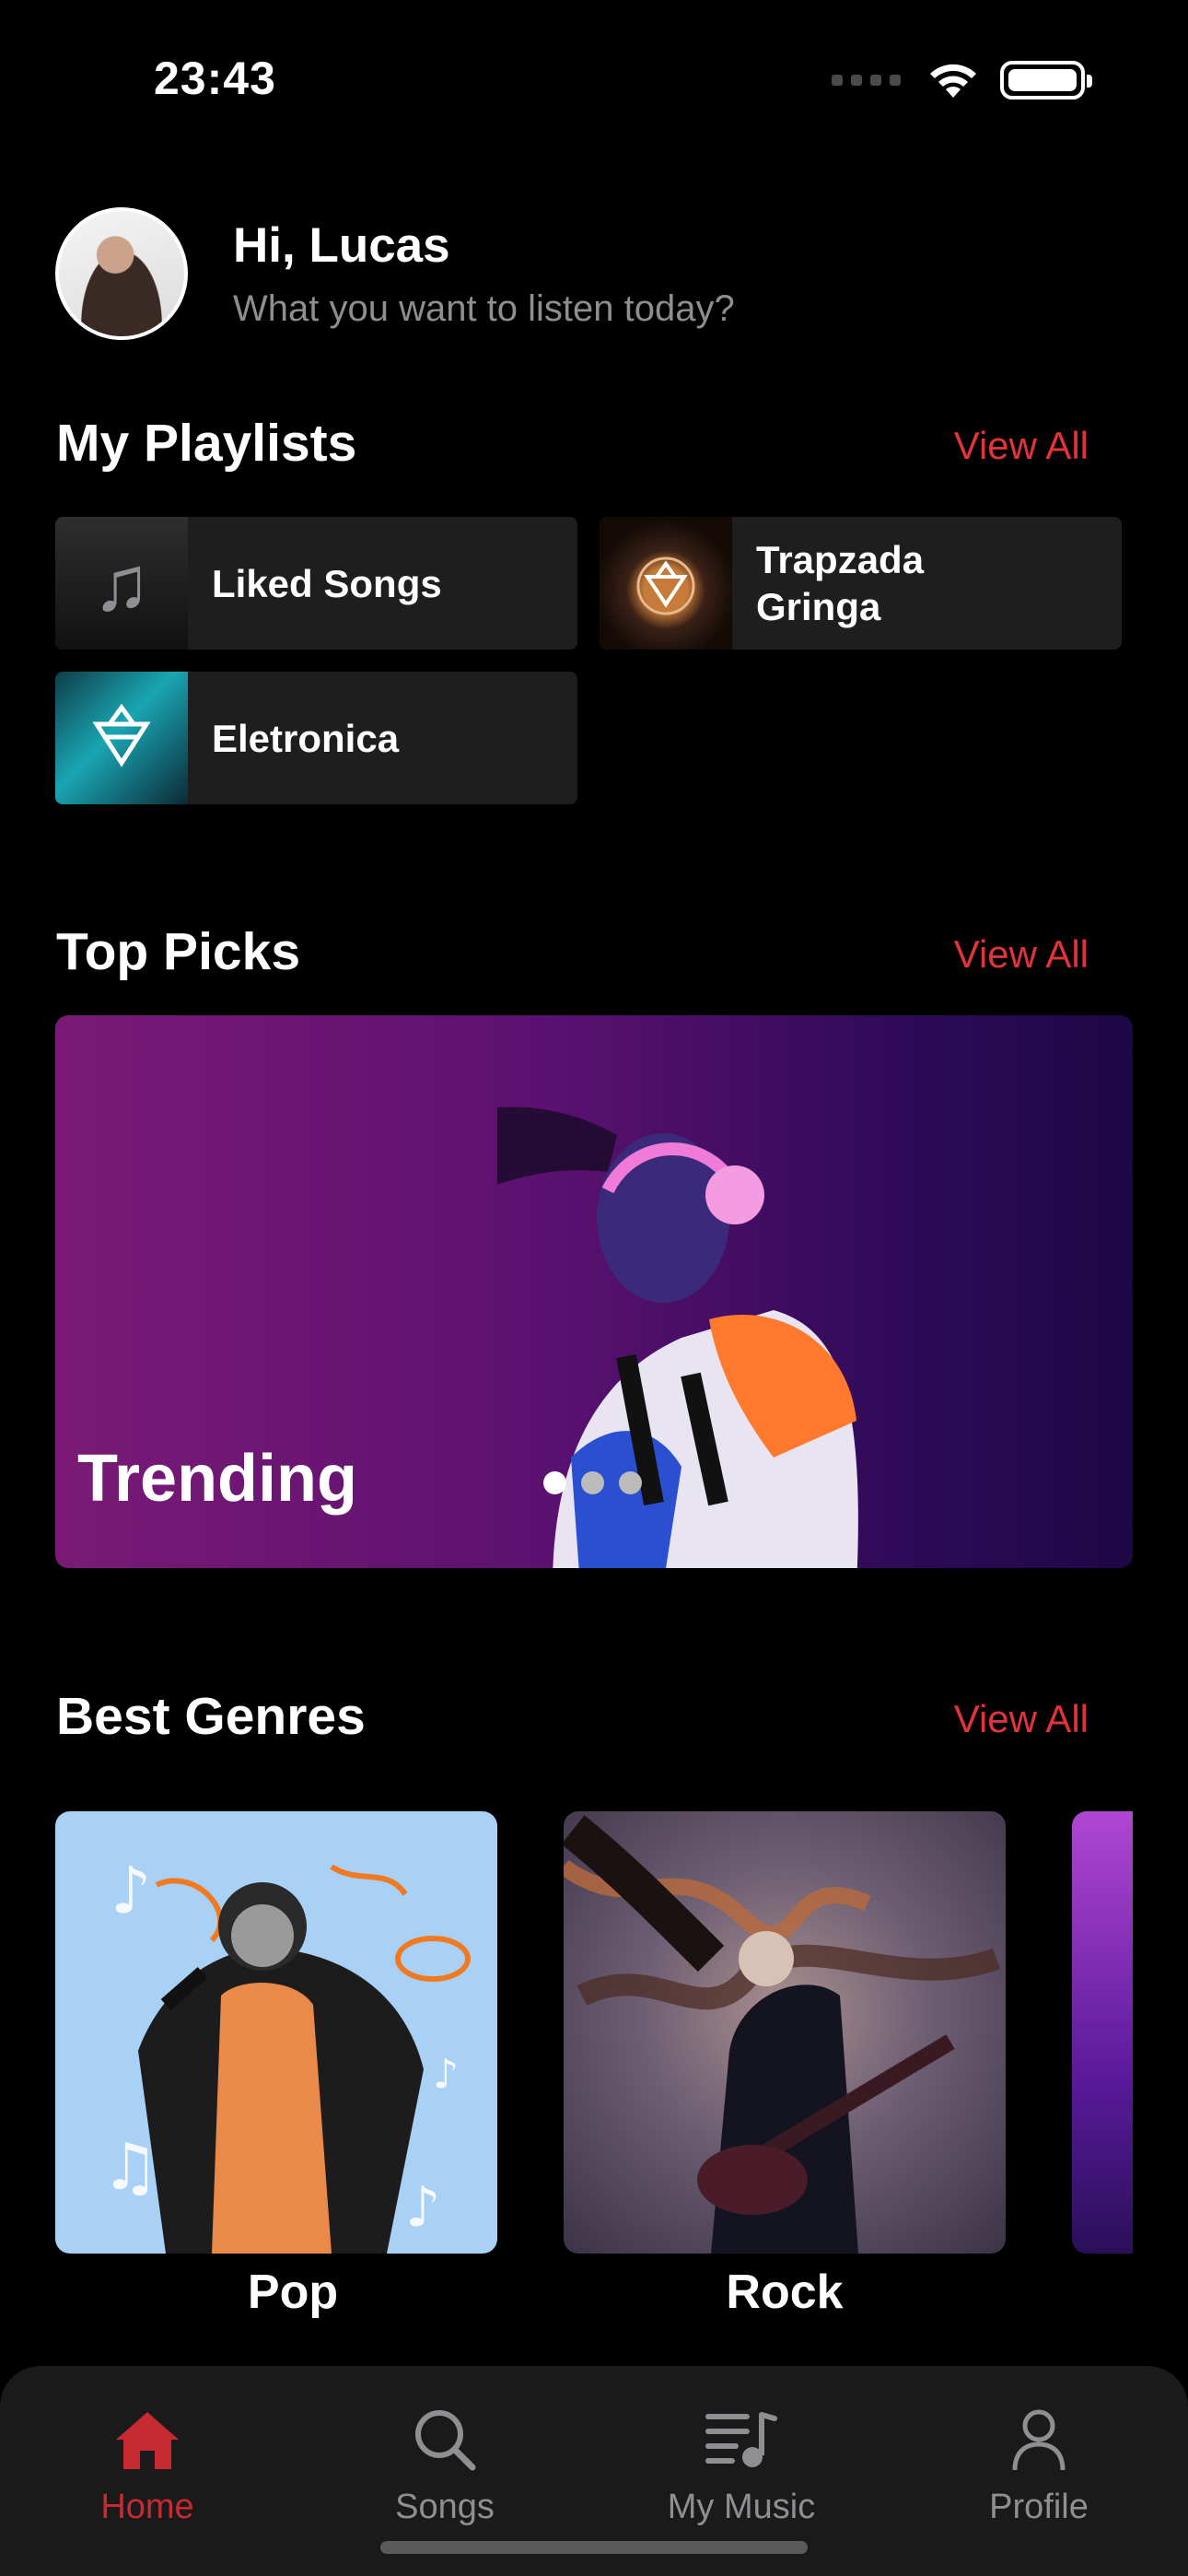 The width and height of the screenshot is (1188, 2576). Describe the element at coordinates (1021, 1719) in the screenshot. I see `genres-view-all-link: View All` at that location.